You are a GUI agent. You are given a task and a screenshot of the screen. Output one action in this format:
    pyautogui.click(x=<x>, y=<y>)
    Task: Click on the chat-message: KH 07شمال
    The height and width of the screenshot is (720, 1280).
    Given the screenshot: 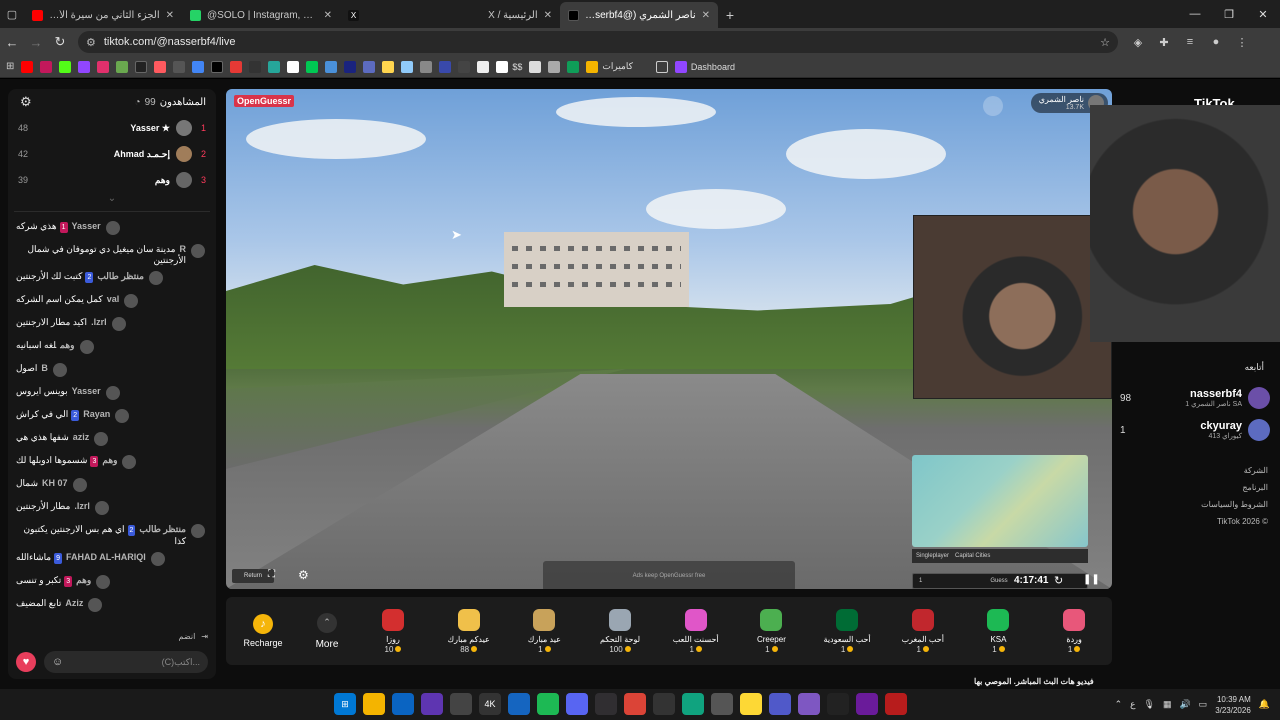 What is the action you would take?
    pyautogui.click(x=112, y=484)
    